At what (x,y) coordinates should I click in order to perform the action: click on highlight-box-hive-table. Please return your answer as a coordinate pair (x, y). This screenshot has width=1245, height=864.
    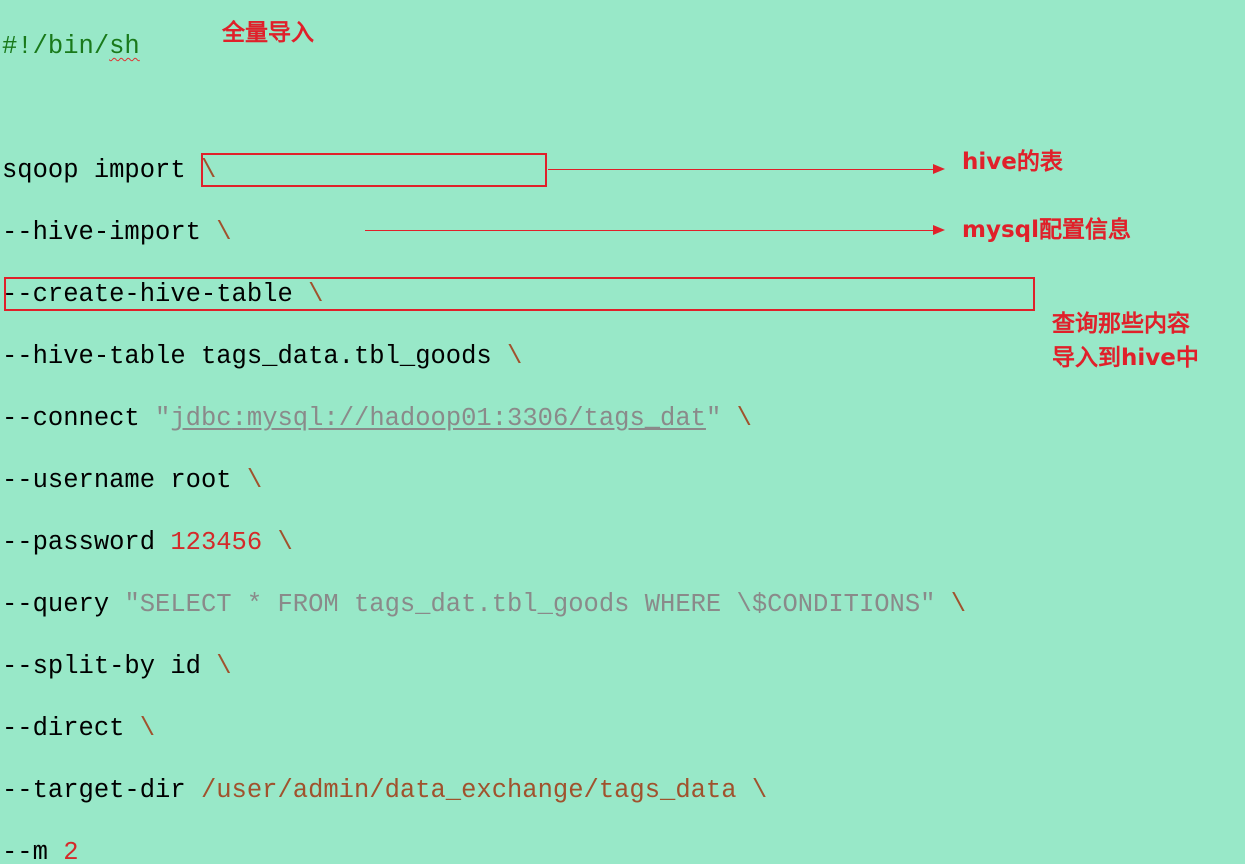
    Looking at the image, I should click on (374, 170).